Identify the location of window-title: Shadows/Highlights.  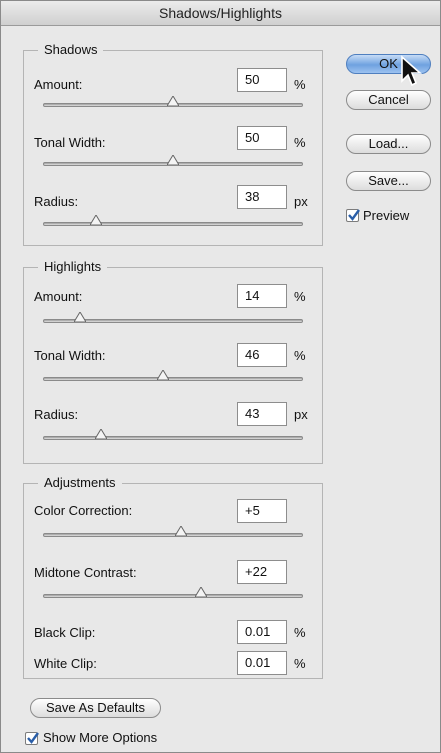
(220, 13).